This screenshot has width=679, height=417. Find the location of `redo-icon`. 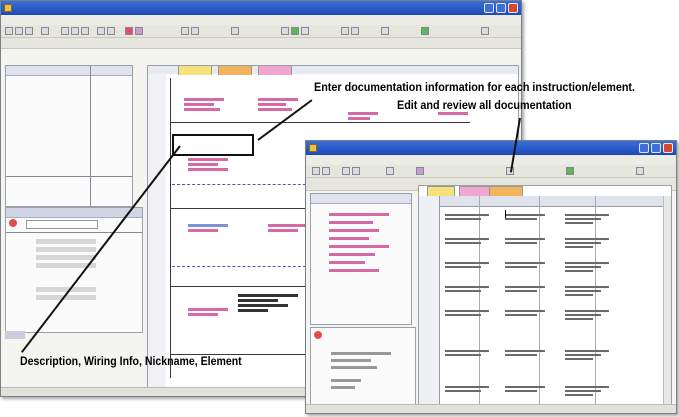

redo-icon is located at coordinates (111, 31).